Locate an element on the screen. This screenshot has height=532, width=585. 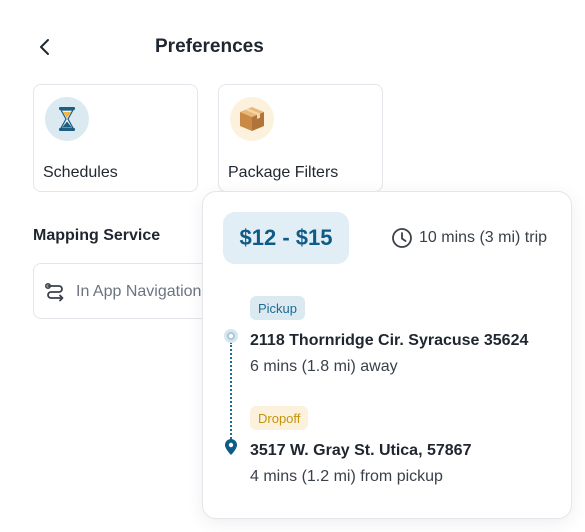
mapping-service-value: In App Navigation is located at coordinates (139, 291).